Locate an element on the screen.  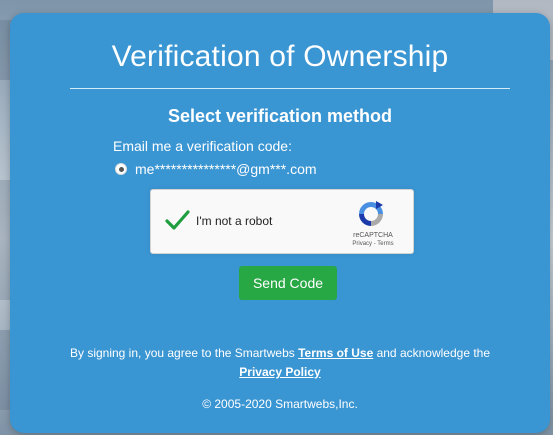
send-code-button: Send Code is located at coordinates (288, 283).